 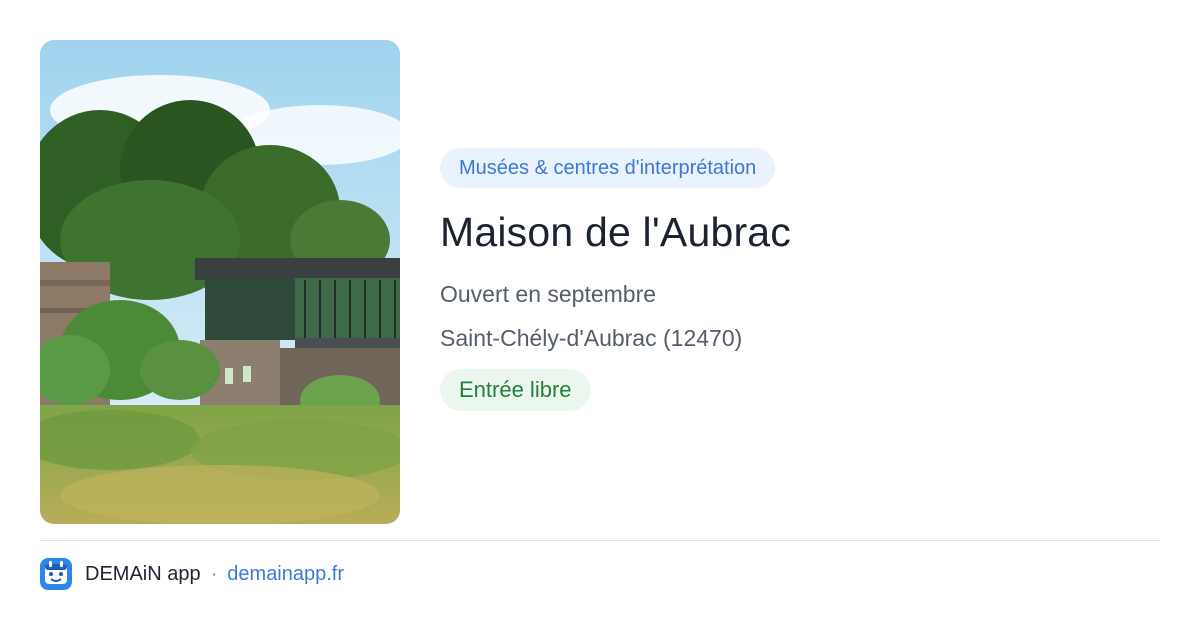 I want to click on demain-app-icon, so click(x=56, y=574).